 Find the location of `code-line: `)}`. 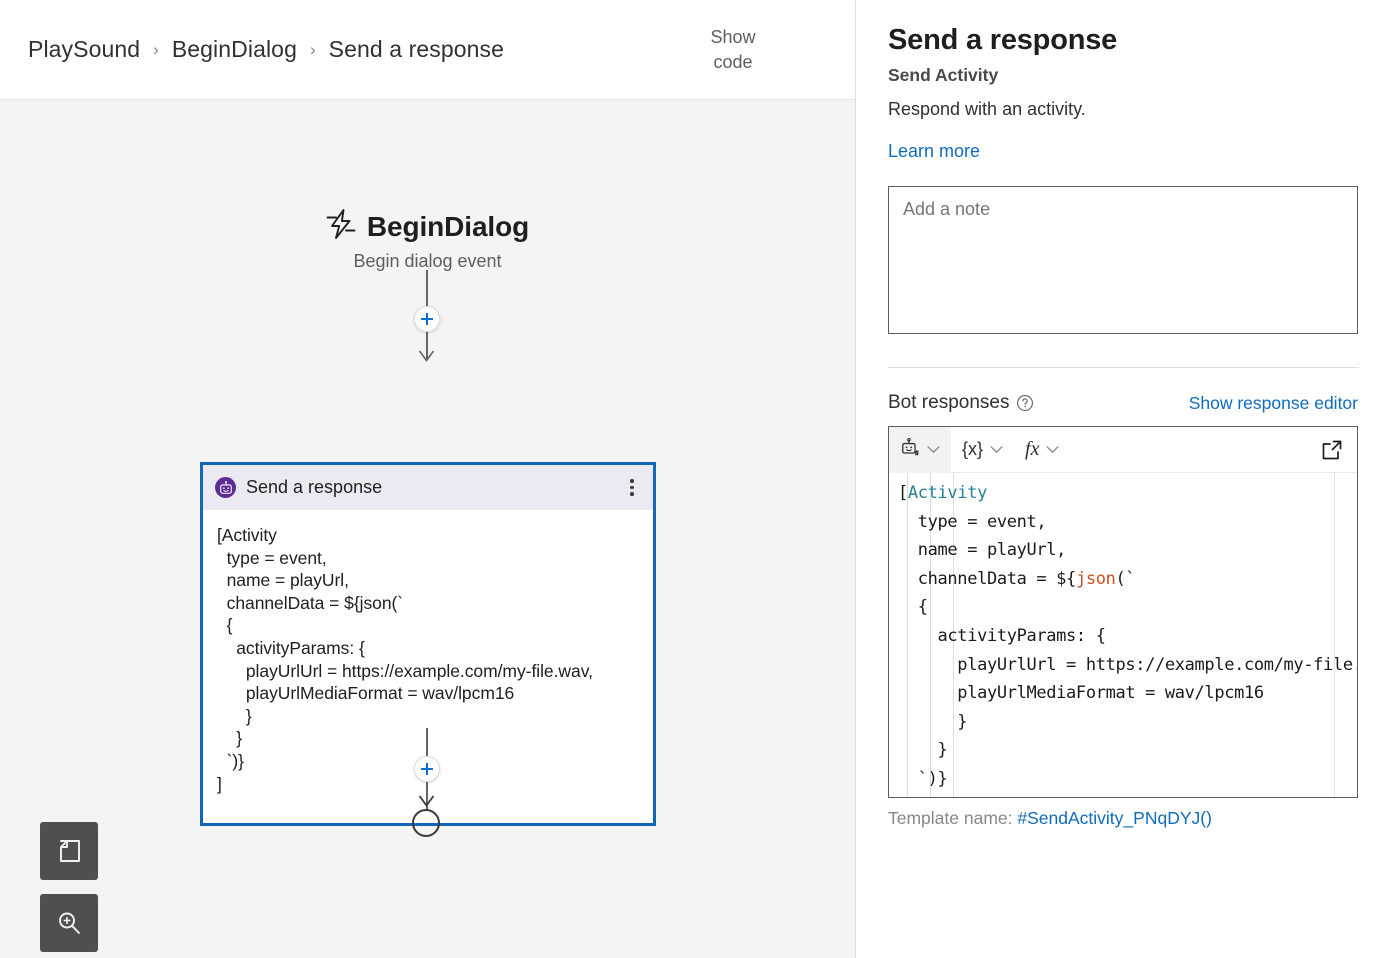

code-line: `)} is located at coordinates (923, 778).